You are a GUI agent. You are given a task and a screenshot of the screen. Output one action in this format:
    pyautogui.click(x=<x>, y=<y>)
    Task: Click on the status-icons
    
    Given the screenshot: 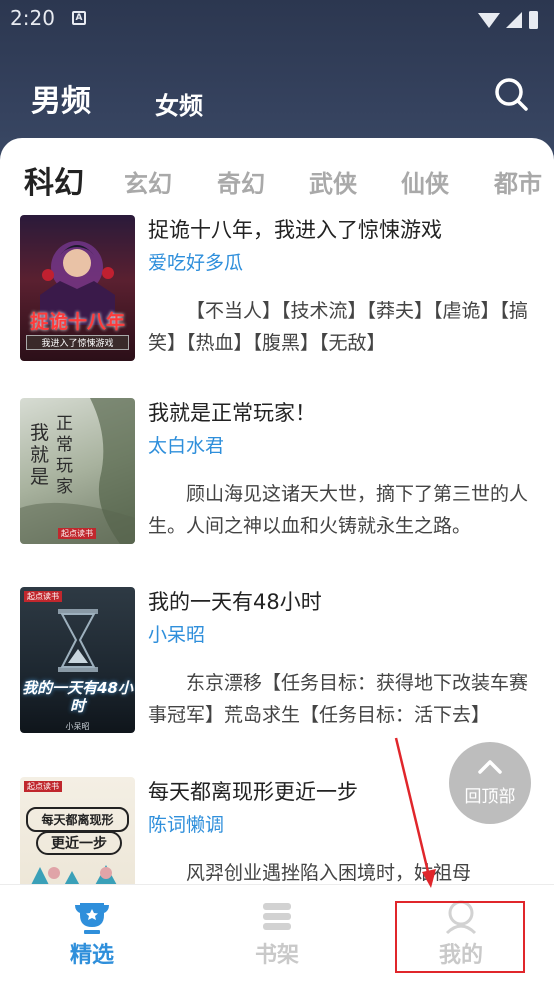 What is the action you would take?
    pyautogui.click(x=508, y=22)
    